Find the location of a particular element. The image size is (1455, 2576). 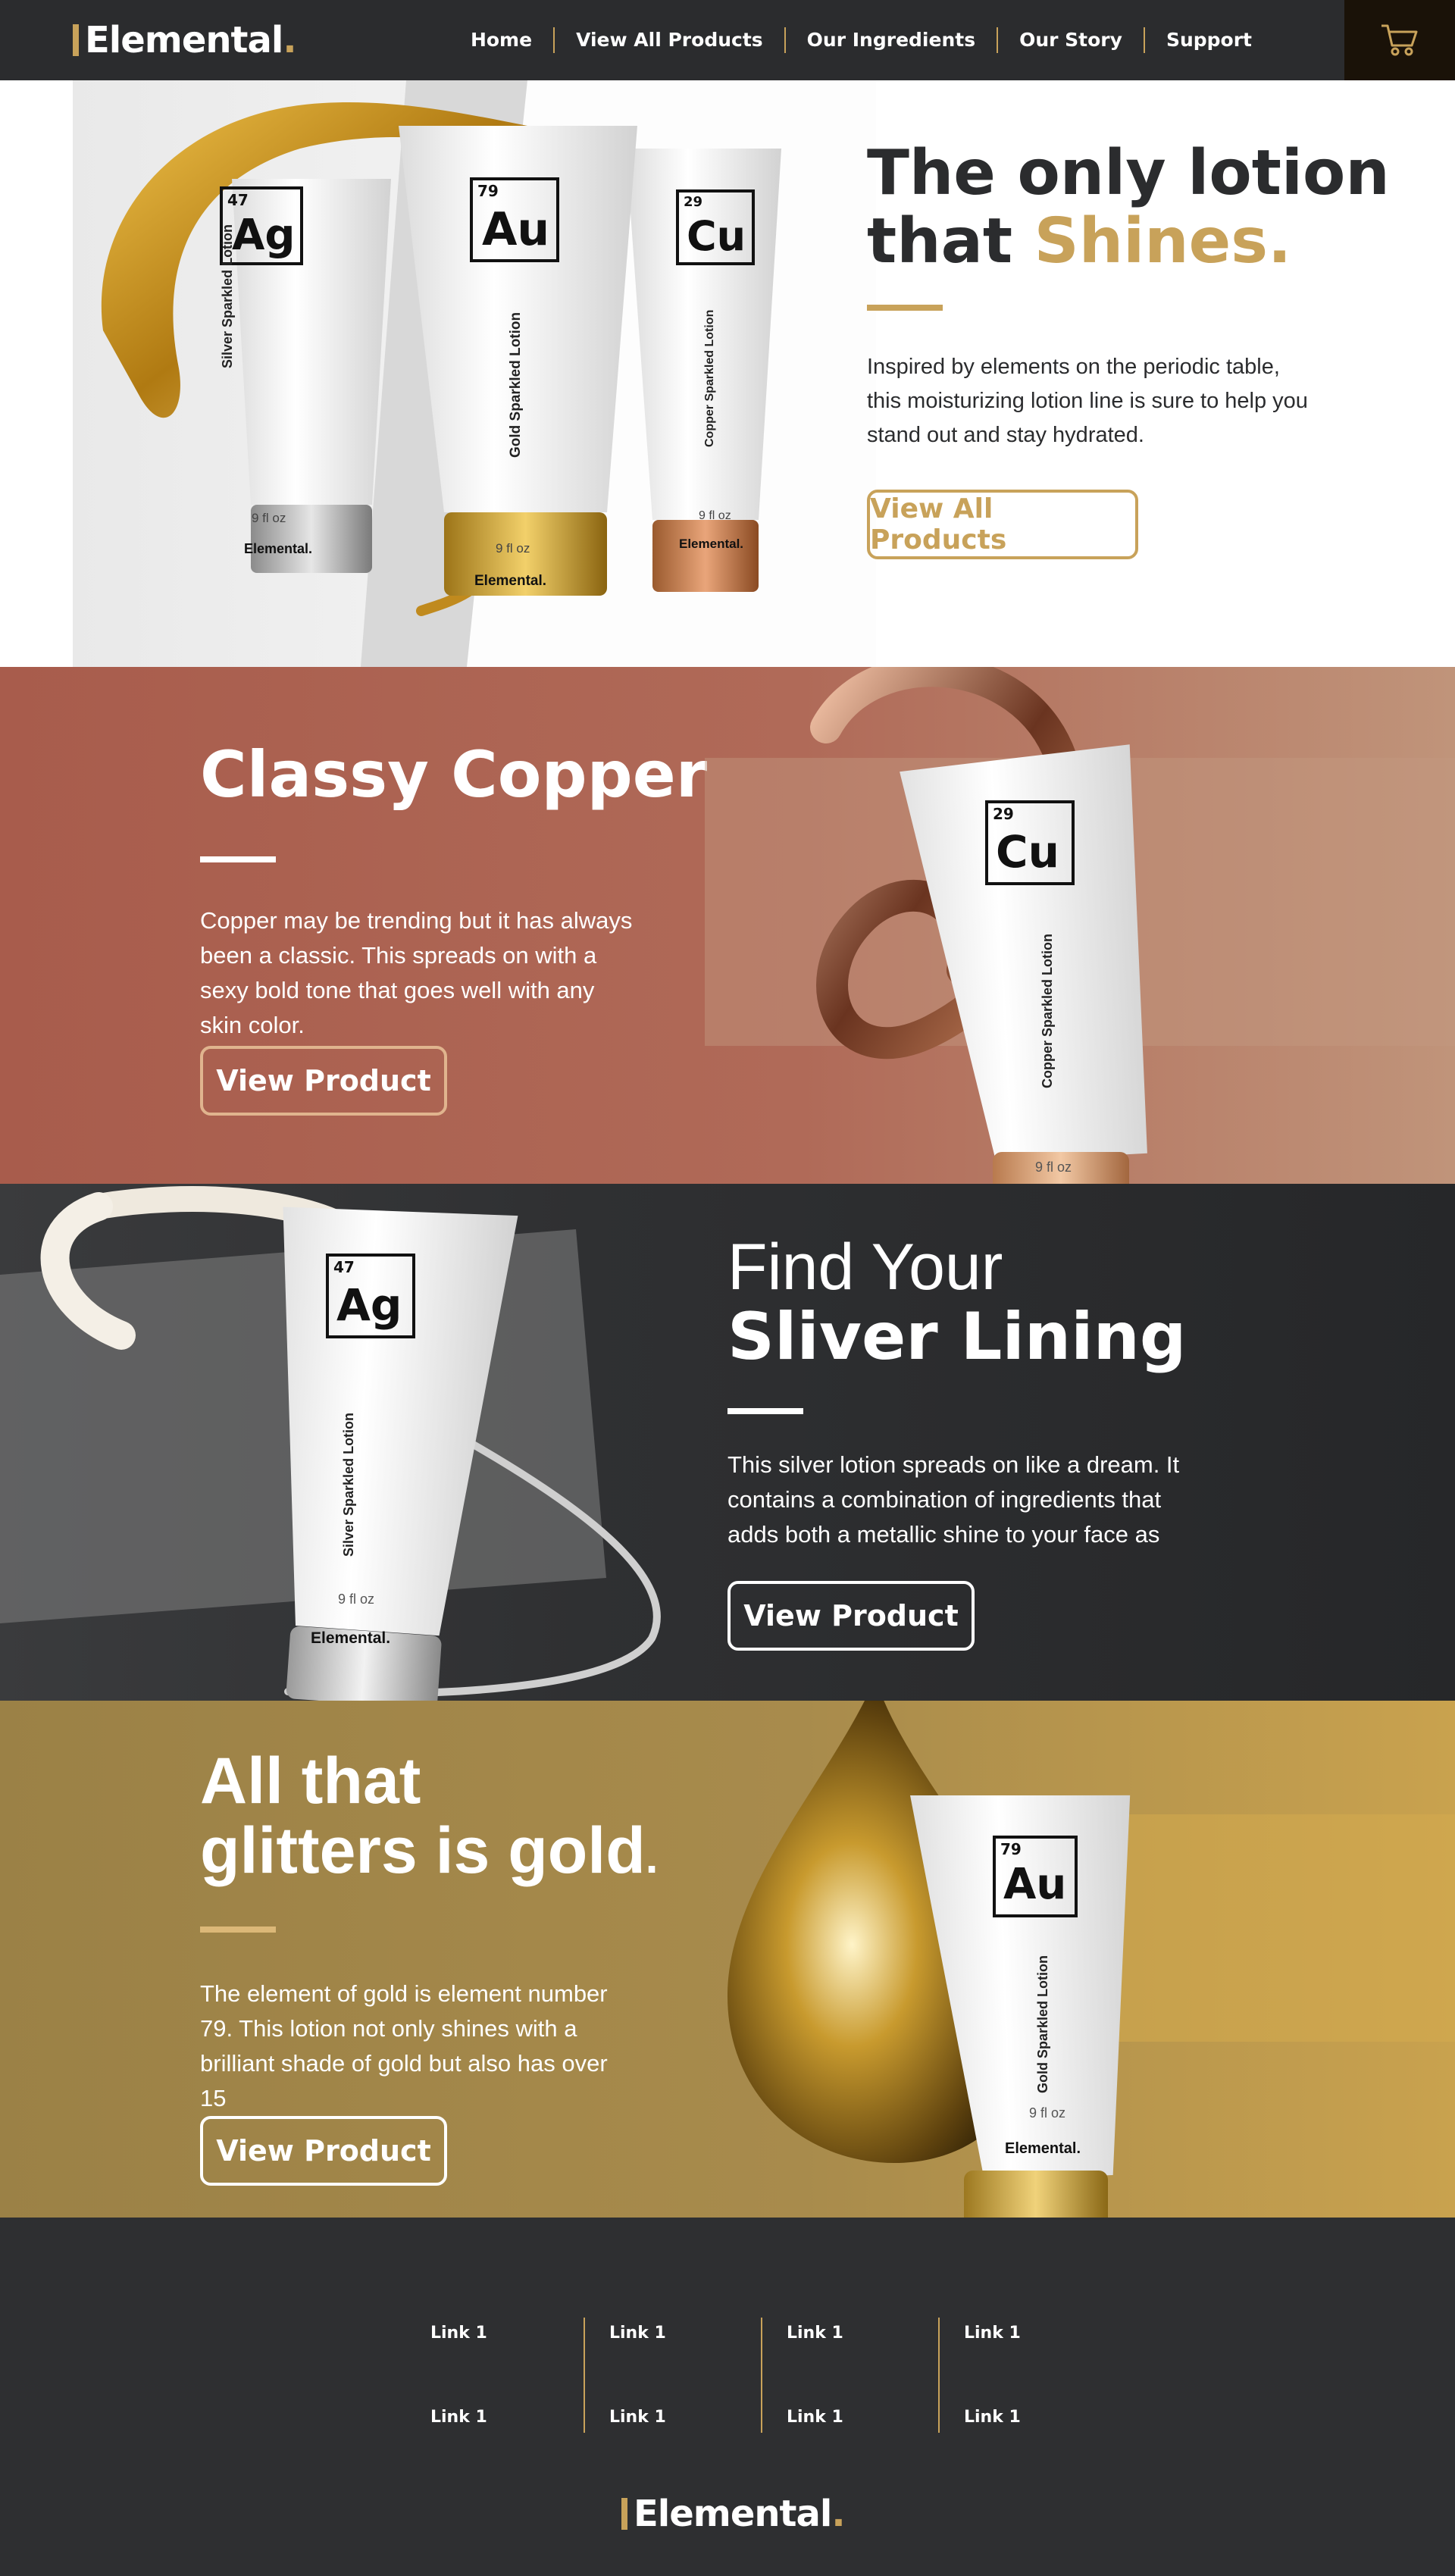

footer-logo: Elemental. is located at coordinates (733, 2514).